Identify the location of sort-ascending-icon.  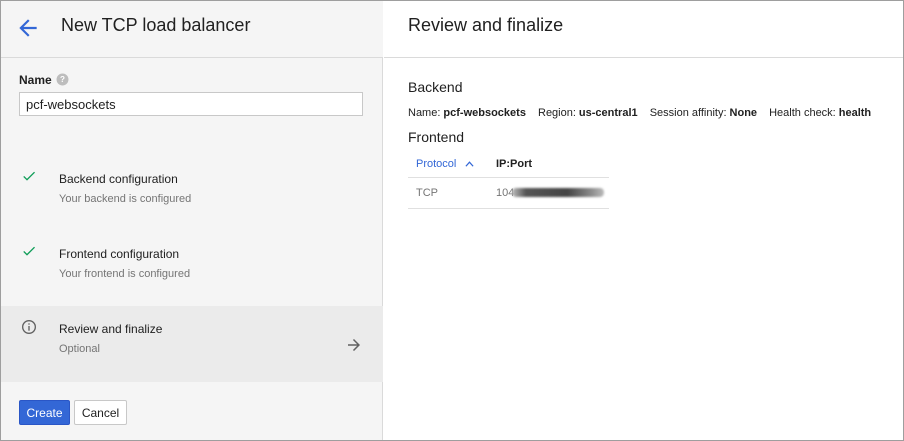
(469, 164).